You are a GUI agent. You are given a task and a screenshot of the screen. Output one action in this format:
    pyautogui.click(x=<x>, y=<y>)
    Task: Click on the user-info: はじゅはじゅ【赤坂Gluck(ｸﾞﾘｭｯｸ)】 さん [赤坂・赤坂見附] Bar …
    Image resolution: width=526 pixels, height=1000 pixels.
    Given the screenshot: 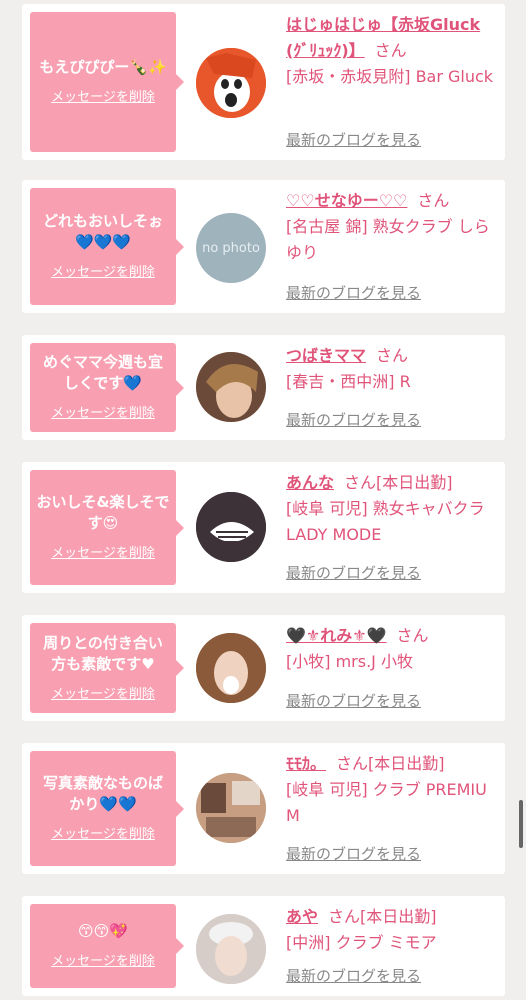 What is the action you would take?
    pyautogui.click(x=391, y=51)
    